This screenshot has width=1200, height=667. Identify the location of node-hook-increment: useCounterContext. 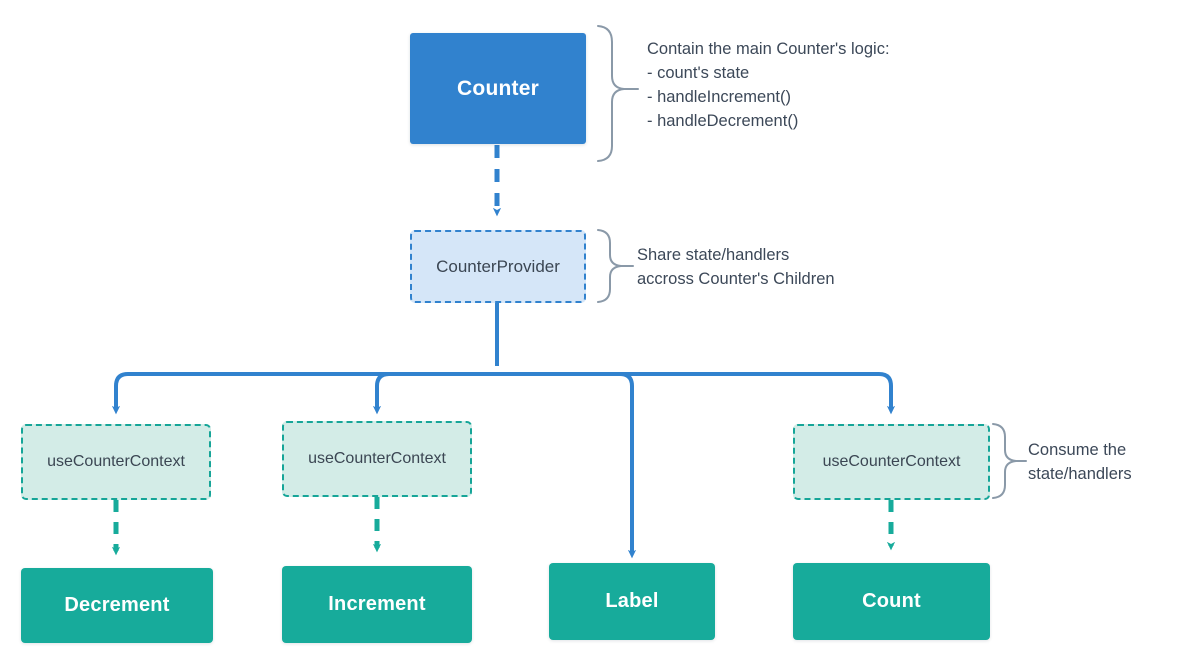
(377, 459).